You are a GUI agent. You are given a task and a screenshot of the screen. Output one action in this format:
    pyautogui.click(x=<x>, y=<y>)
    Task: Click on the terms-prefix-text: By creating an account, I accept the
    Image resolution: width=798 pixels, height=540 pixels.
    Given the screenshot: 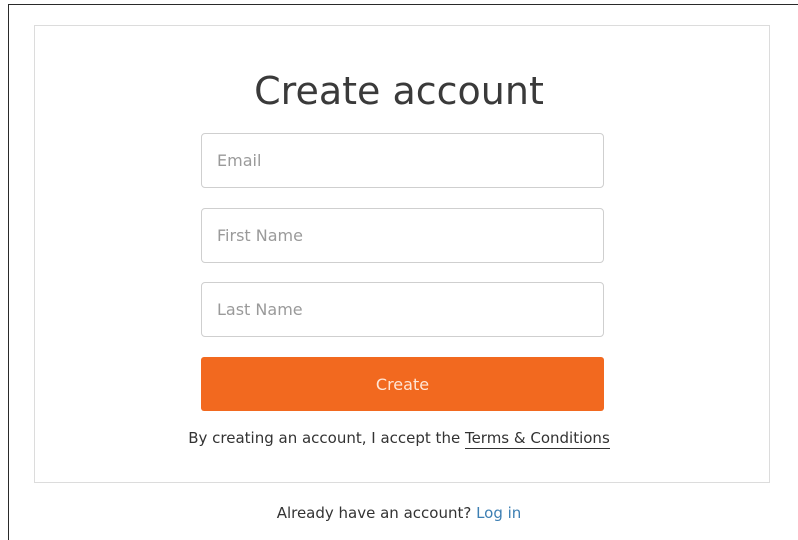 What is the action you would take?
    pyautogui.click(x=326, y=438)
    